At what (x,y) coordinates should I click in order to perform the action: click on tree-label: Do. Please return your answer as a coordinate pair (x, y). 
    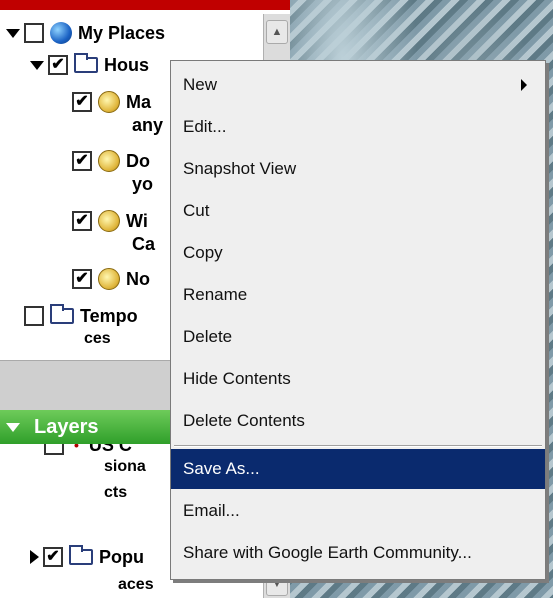
    Looking at the image, I should click on (138, 160).